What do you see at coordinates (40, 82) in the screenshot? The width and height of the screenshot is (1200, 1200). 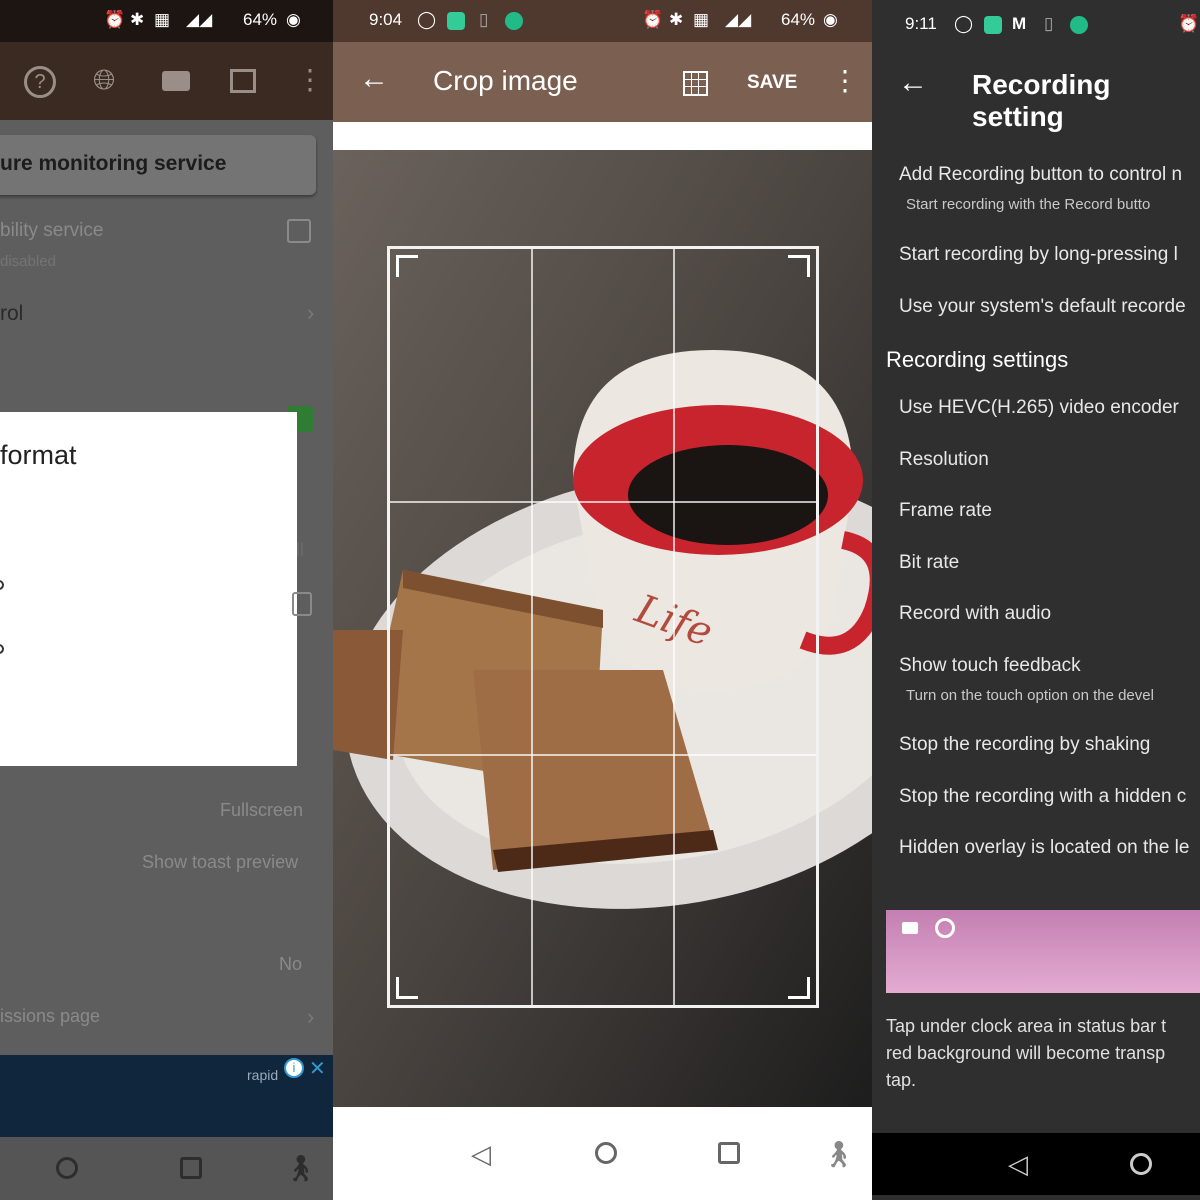 I see `help-icon: ?` at bounding box center [40, 82].